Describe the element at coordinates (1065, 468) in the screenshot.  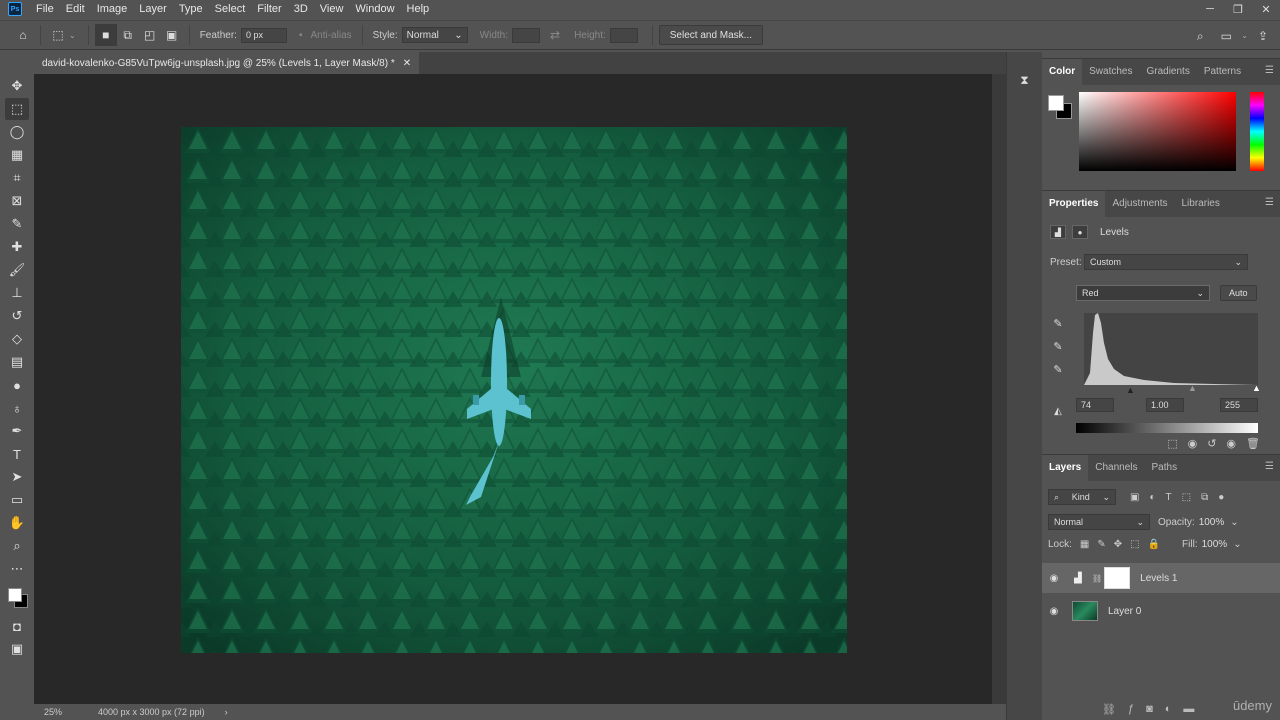
I see `tab-layers: Layers` at that location.